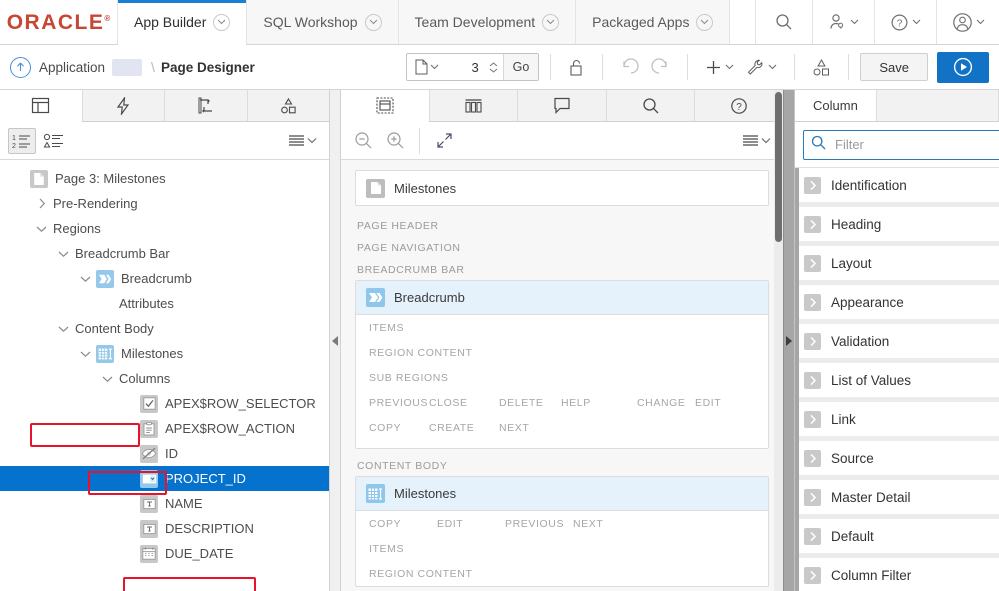 Image resolution: width=999 pixels, height=591 pixels. I want to click on up-arrow-icon, so click(20, 67).